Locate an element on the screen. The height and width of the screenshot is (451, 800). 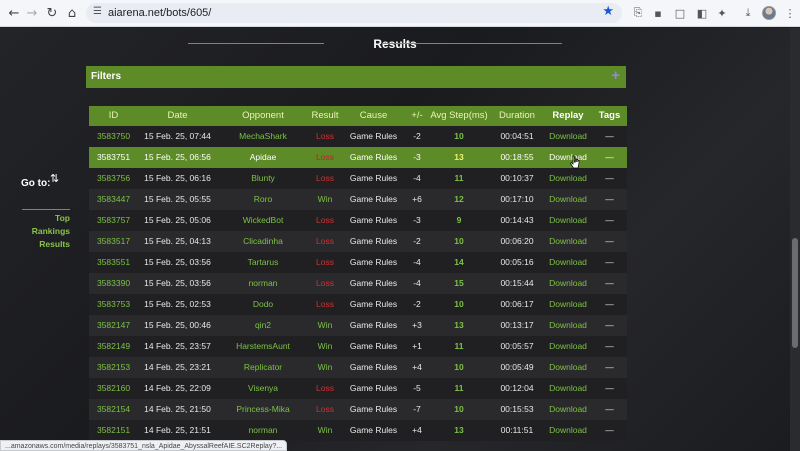
header-duration: Duration is located at coordinates (517, 116).